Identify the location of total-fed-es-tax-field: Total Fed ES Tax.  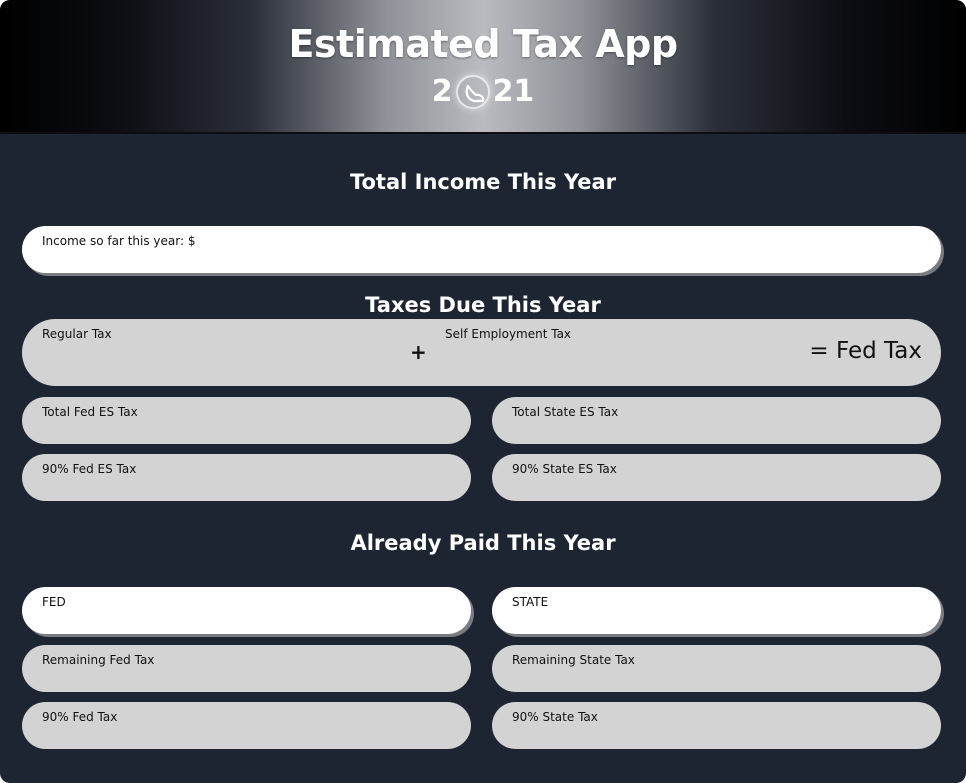
(246, 420).